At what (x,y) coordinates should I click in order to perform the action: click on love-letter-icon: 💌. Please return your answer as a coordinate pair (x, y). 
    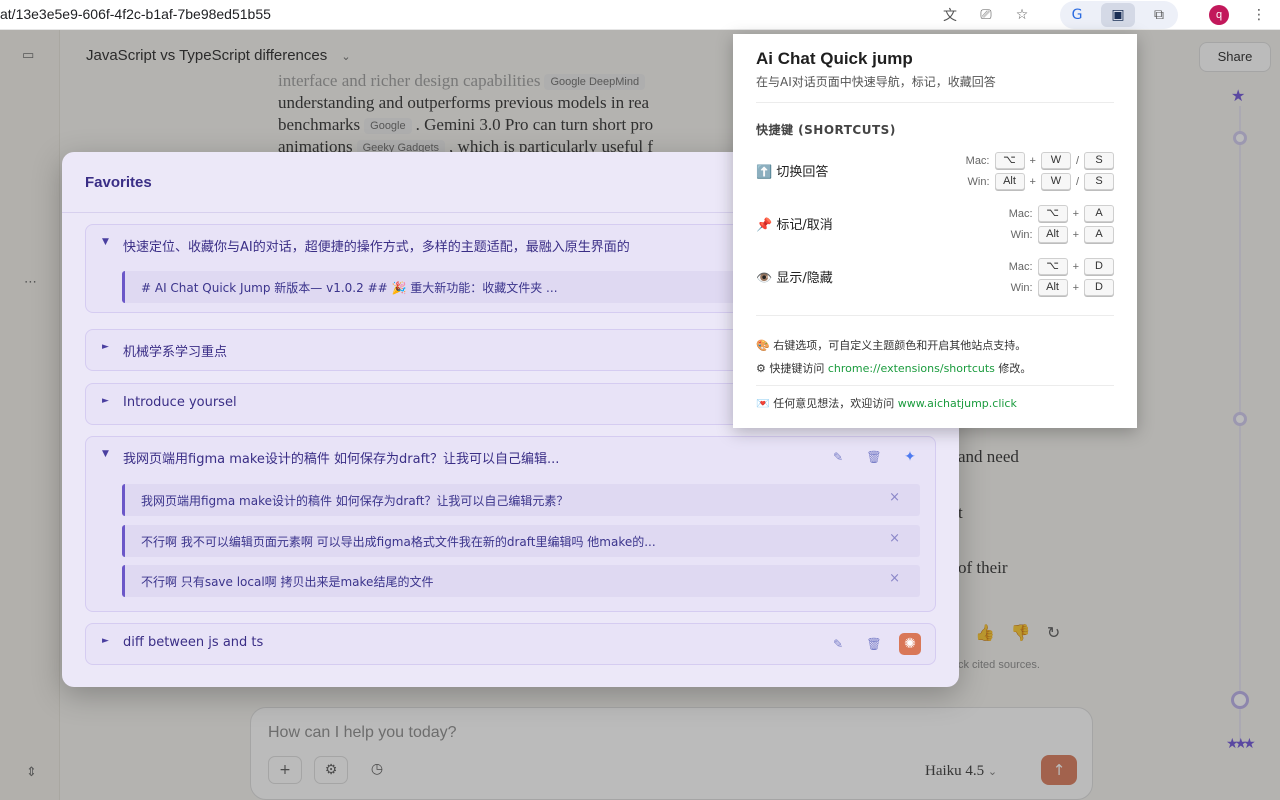
    Looking at the image, I should click on (763, 403).